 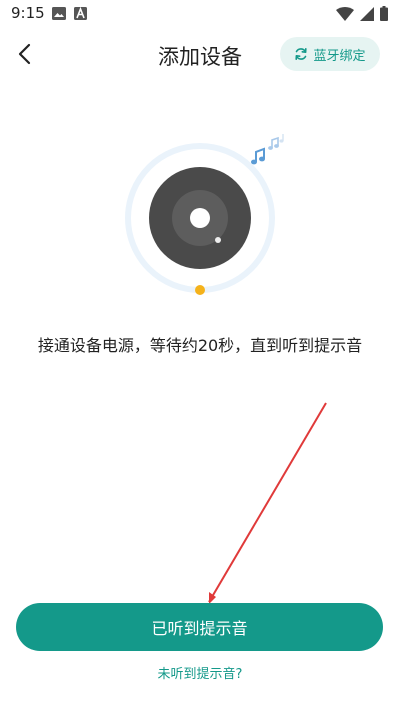 What do you see at coordinates (69, 13) in the screenshot?
I see `status-notification-icons` at bounding box center [69, 13].